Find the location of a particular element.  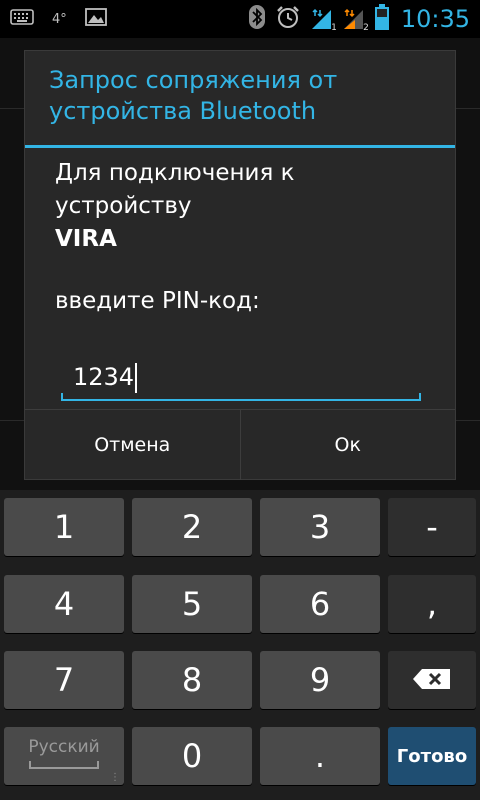

key-8: 8 is located at coordinates (192, 680).